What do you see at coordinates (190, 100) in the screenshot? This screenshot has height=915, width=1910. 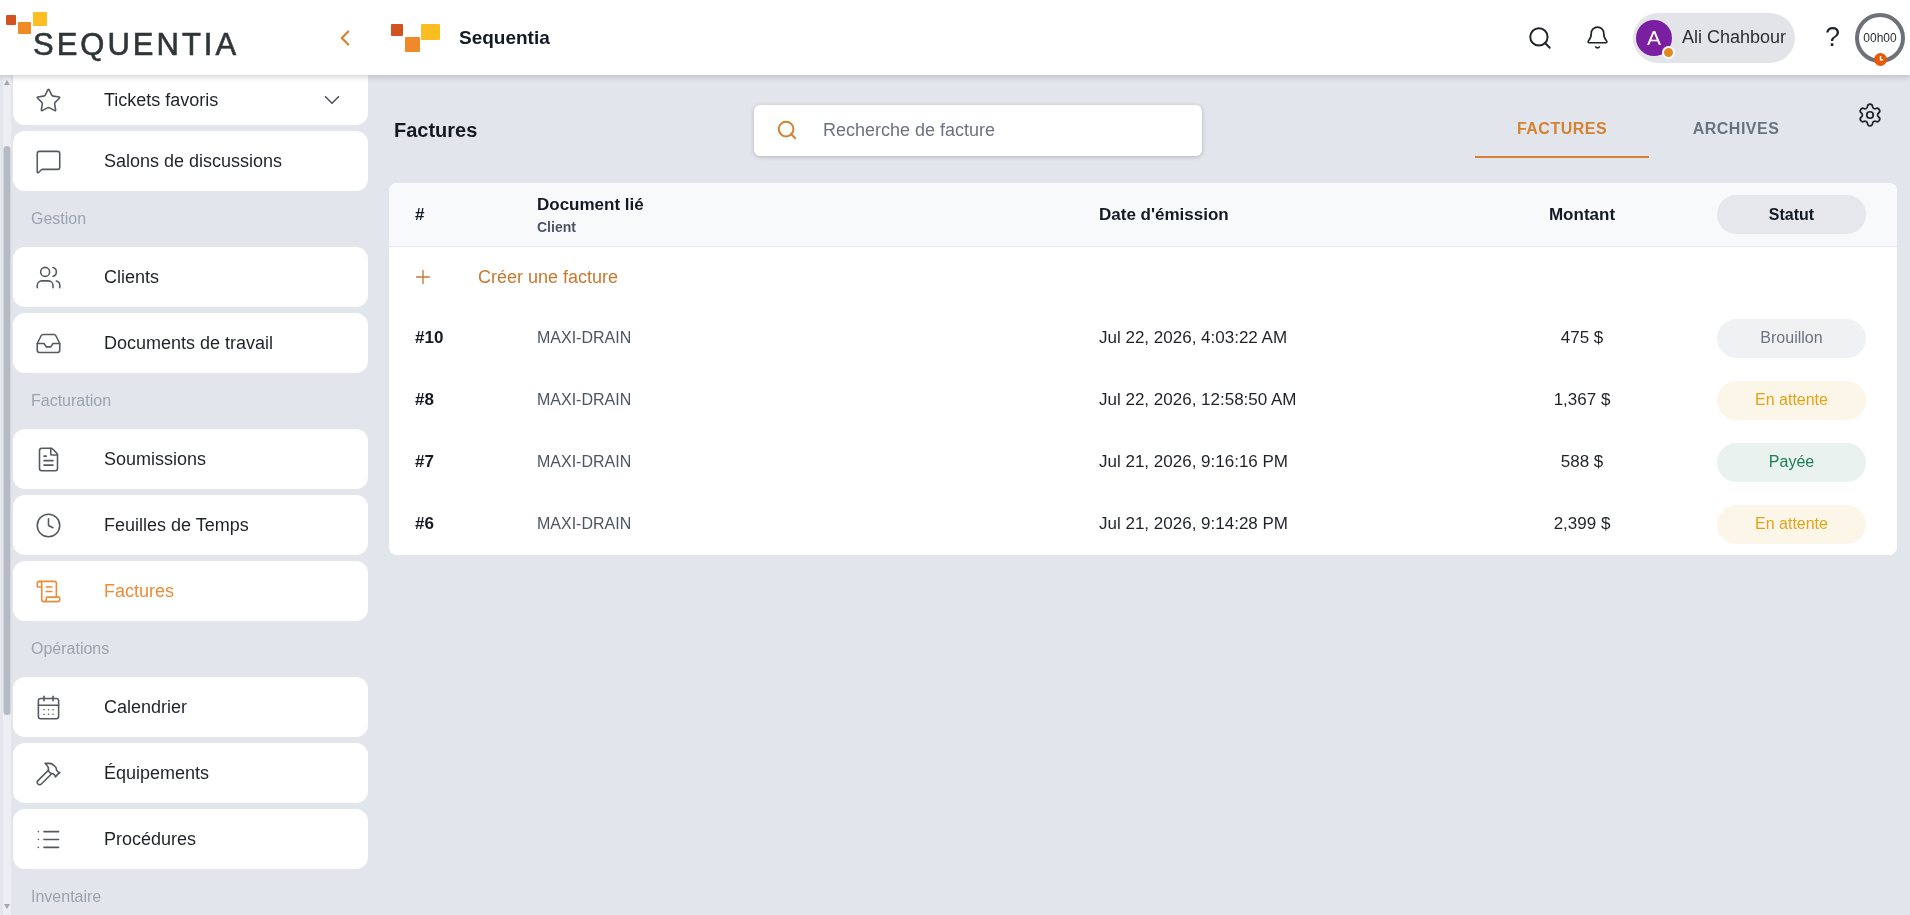 I see `sidebar-item: Tickets favoris` at bounding box center [190, 100].